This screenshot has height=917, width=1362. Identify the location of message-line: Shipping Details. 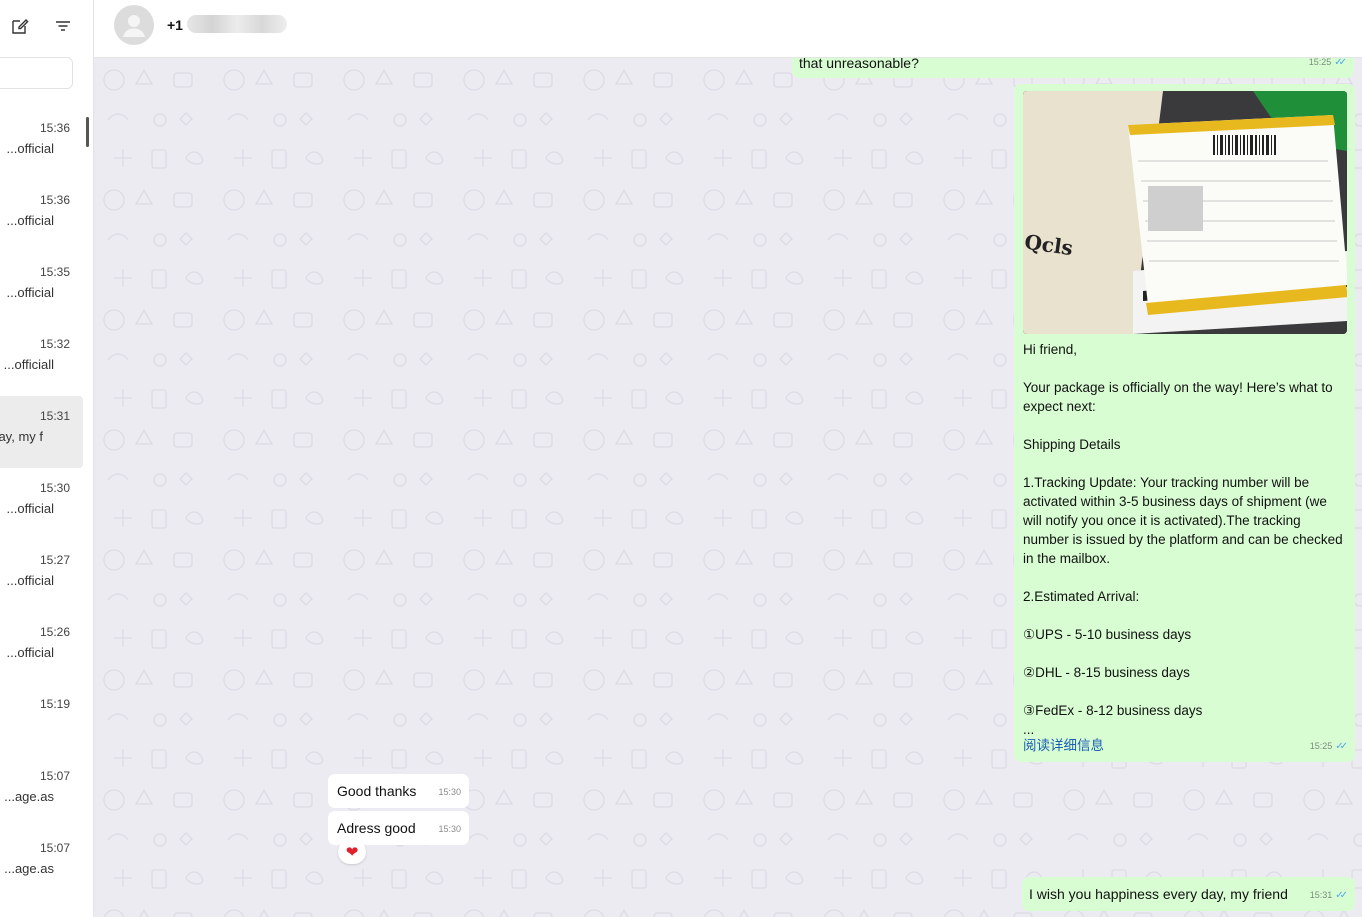
(1072, 444).